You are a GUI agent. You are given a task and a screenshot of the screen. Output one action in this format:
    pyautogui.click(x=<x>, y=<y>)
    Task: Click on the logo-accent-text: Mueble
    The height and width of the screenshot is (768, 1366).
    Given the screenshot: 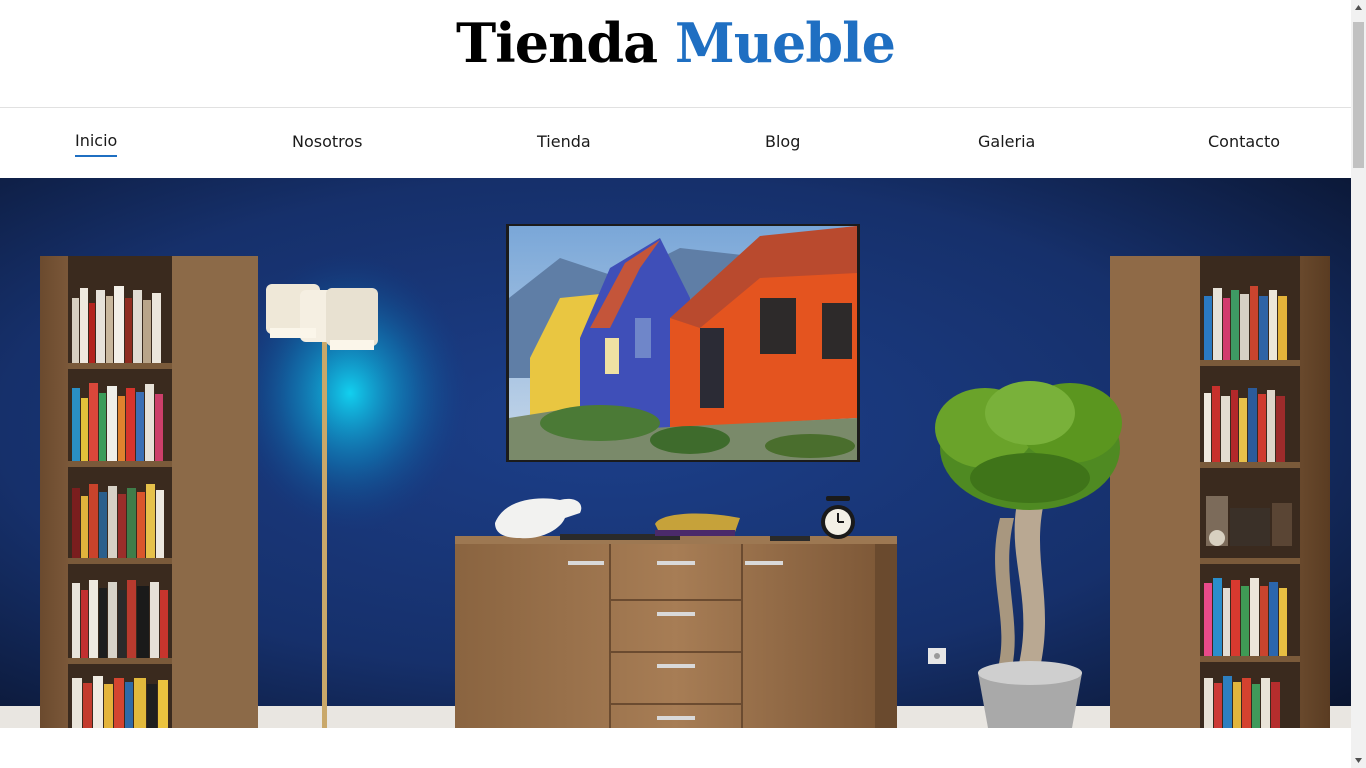 What is the action you would take?
    pyautogui.click(x=785, y=43)
    